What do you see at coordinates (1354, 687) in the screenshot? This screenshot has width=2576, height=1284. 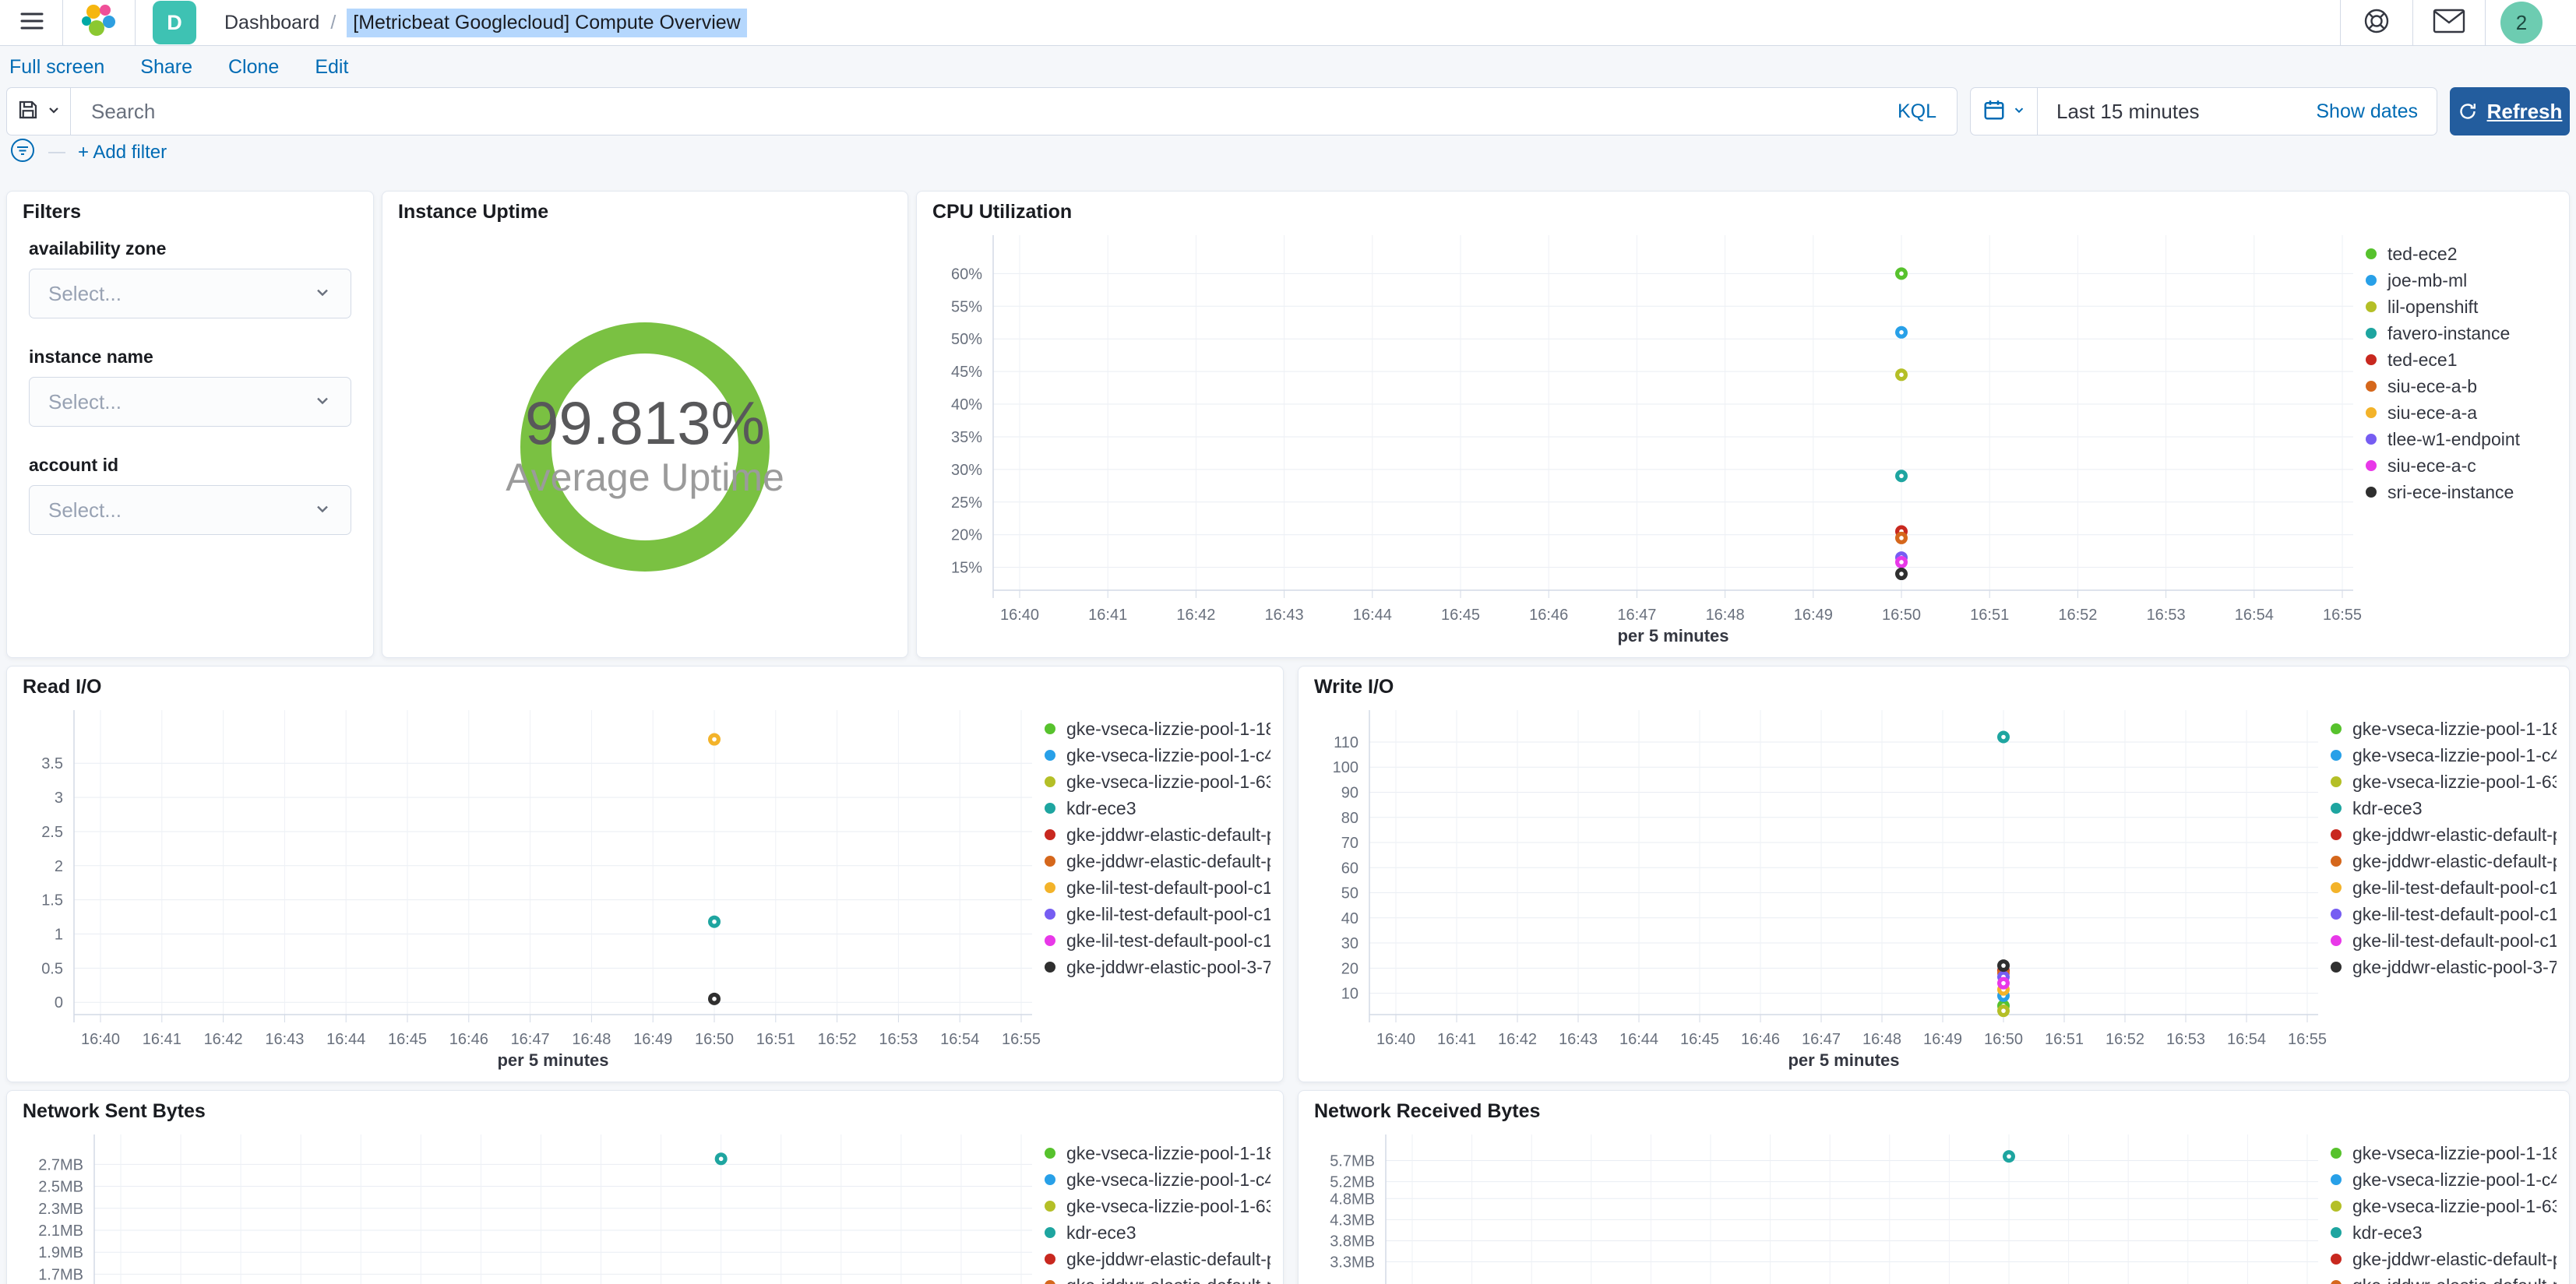 I see `write-io-title: Write I/O` at bounding box center [1354, 687].